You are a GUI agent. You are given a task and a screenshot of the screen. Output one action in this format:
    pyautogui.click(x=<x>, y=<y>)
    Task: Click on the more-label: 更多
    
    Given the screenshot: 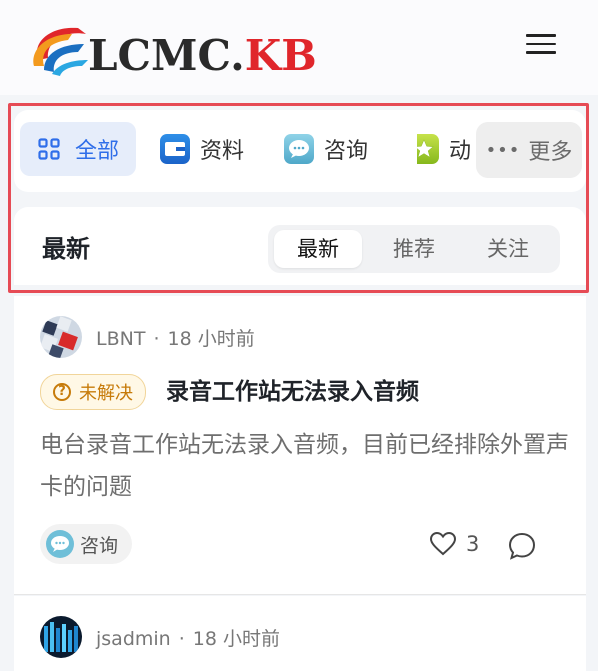 What is the action you would take?
    pyautogui.click(x=550, y=152)
    